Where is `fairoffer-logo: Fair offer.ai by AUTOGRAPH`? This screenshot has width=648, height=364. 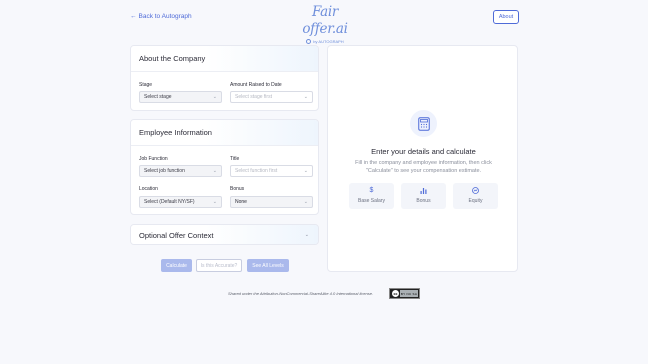 fairoffer-logo: Fair offer.ai by AUTOGRAPH is located at coordinates (325, 24).